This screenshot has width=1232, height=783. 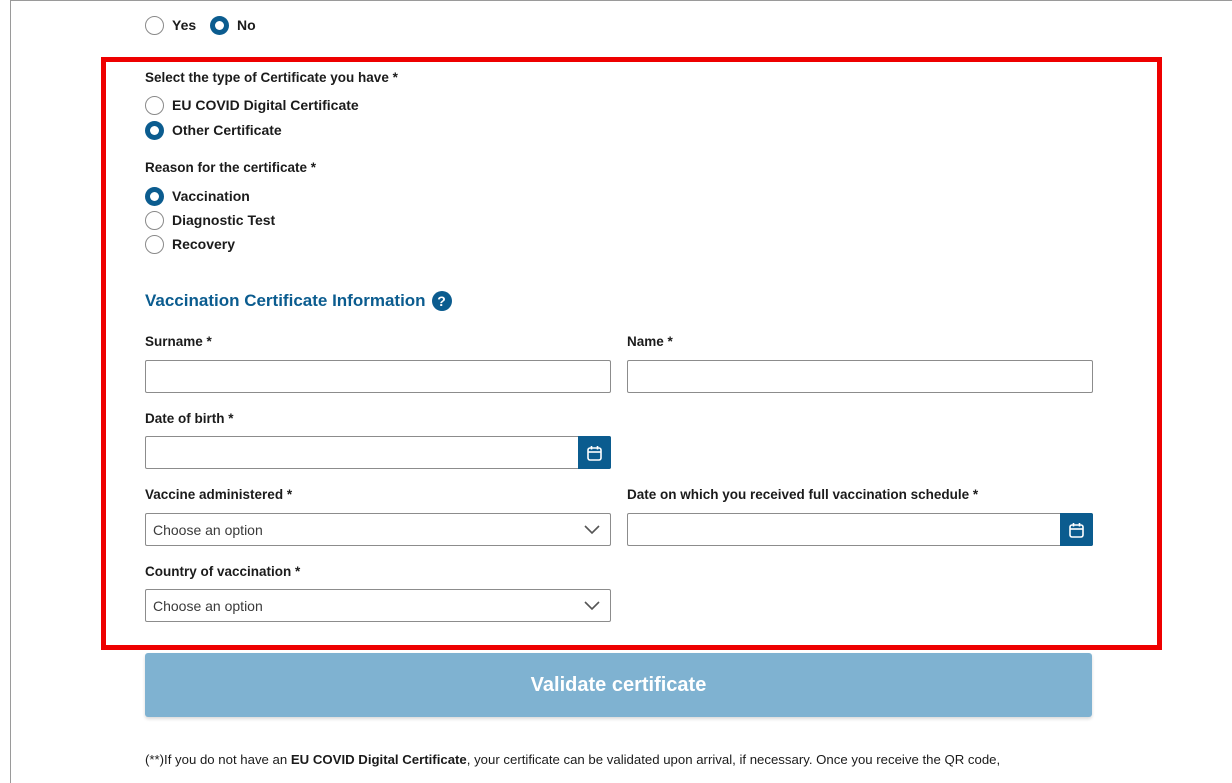 I want to click on dob-label: Date of birth *, so click(x=189, y=418).